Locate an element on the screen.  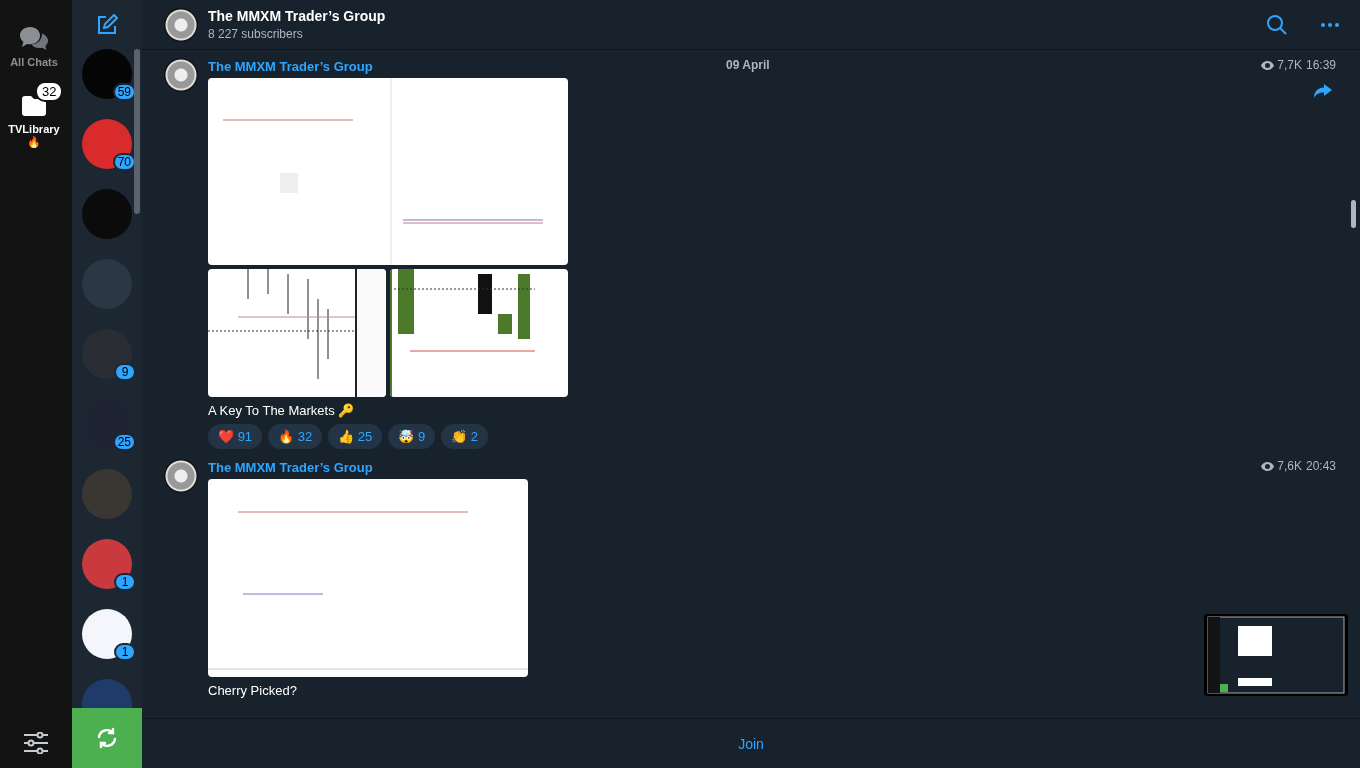
view-number: 7,7K is located at coordinates (1289, 65).